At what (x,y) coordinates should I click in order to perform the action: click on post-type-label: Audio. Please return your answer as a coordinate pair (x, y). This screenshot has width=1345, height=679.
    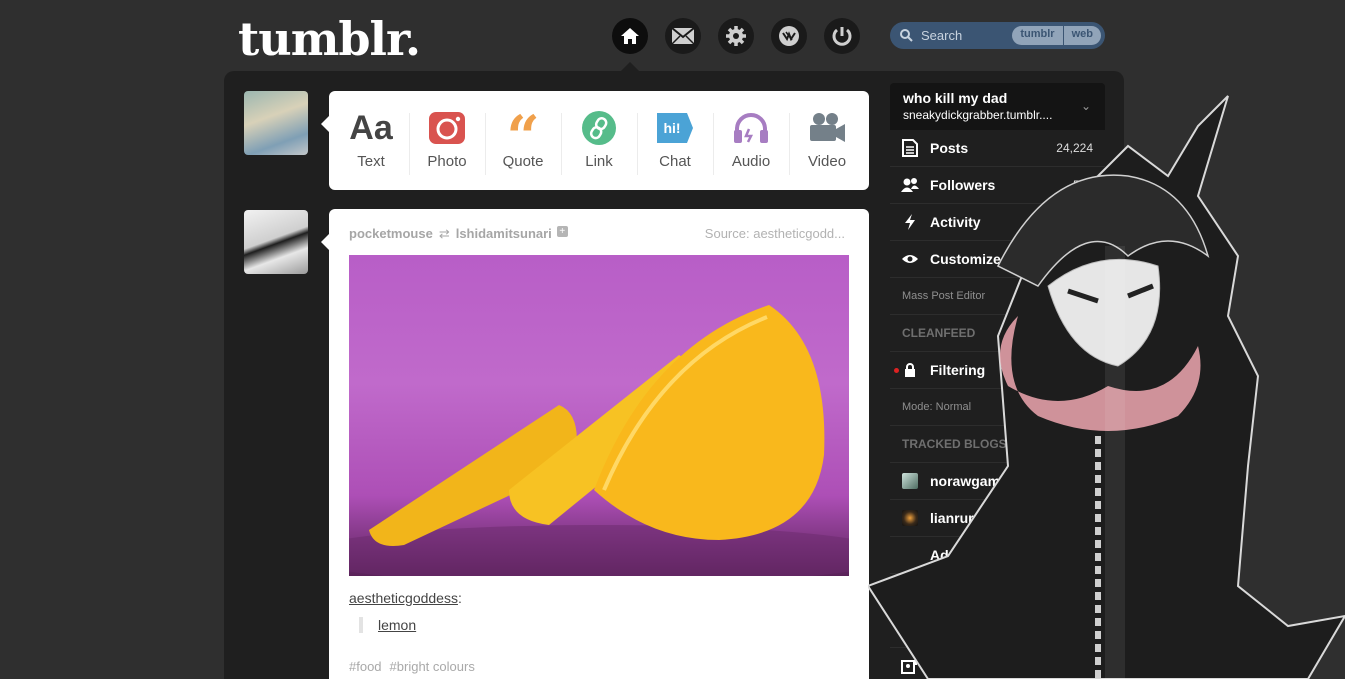
    Looking at the image, I should click on (751, 161).